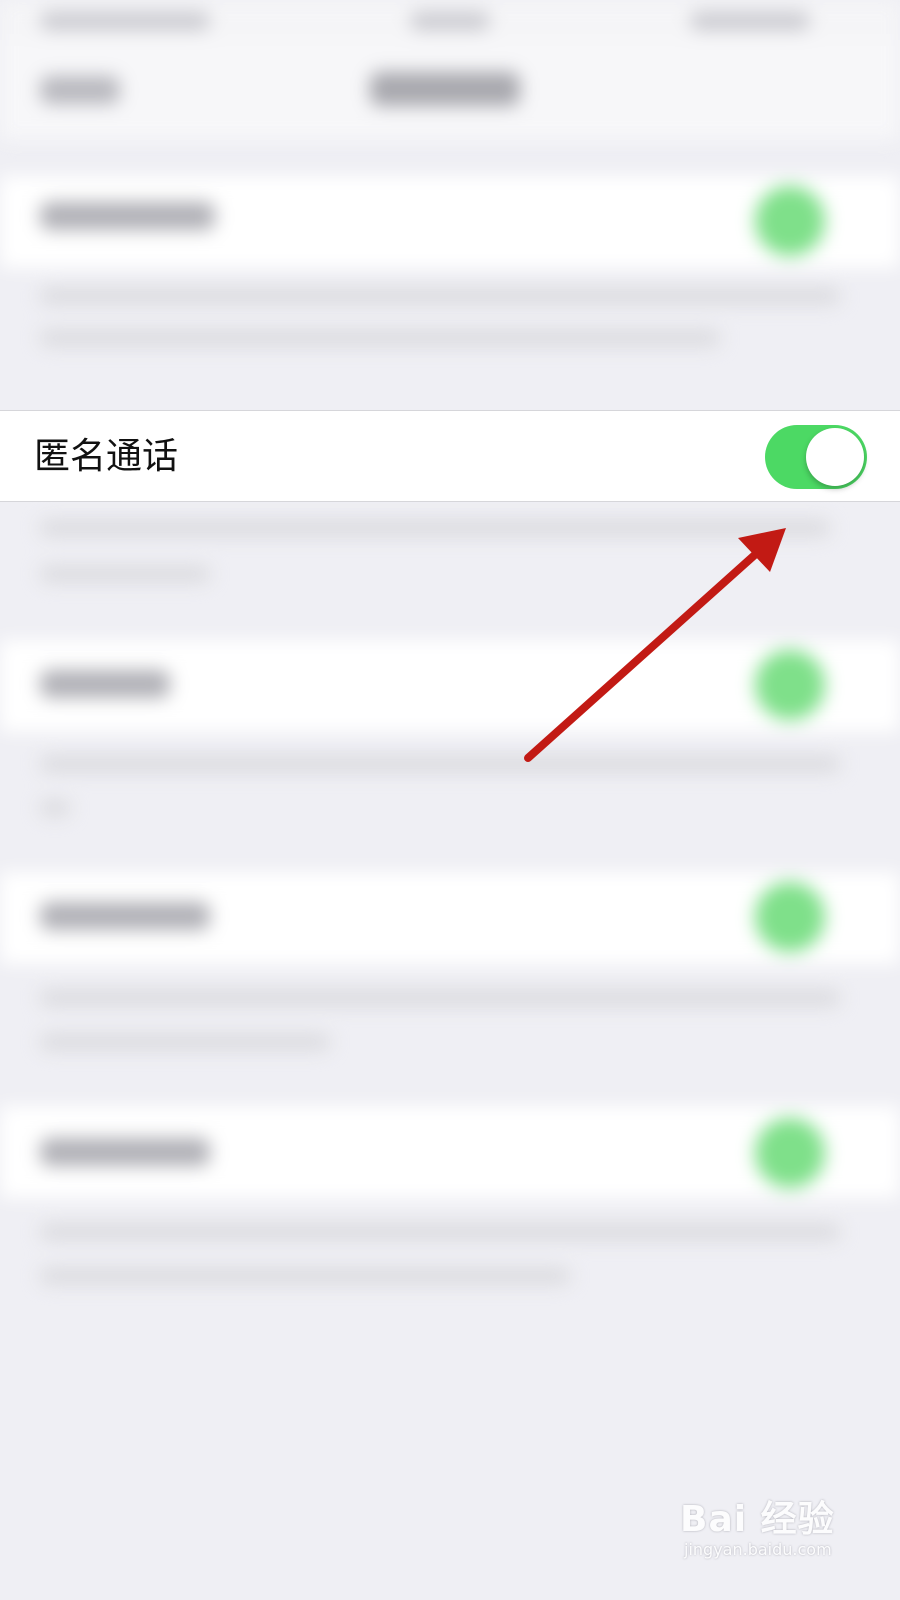 The height and width of the screenshot is (1600, 900). I want to click on status-bar-battery, so click(750, 21).